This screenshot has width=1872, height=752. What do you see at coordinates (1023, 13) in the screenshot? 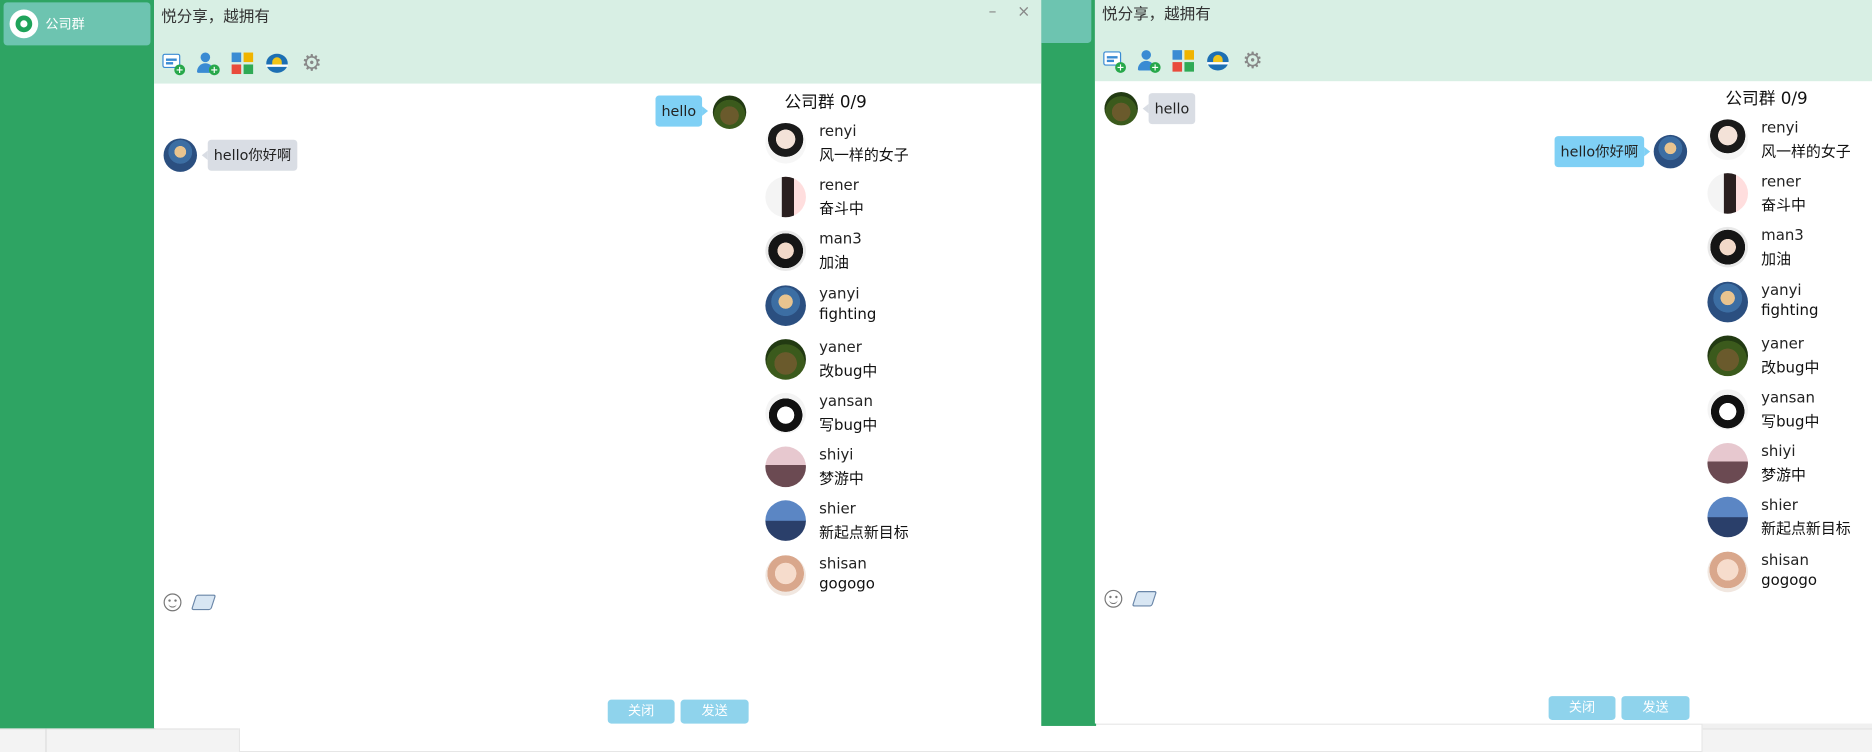
I see `close-icon: ×` at bounding box center [1023, 13].